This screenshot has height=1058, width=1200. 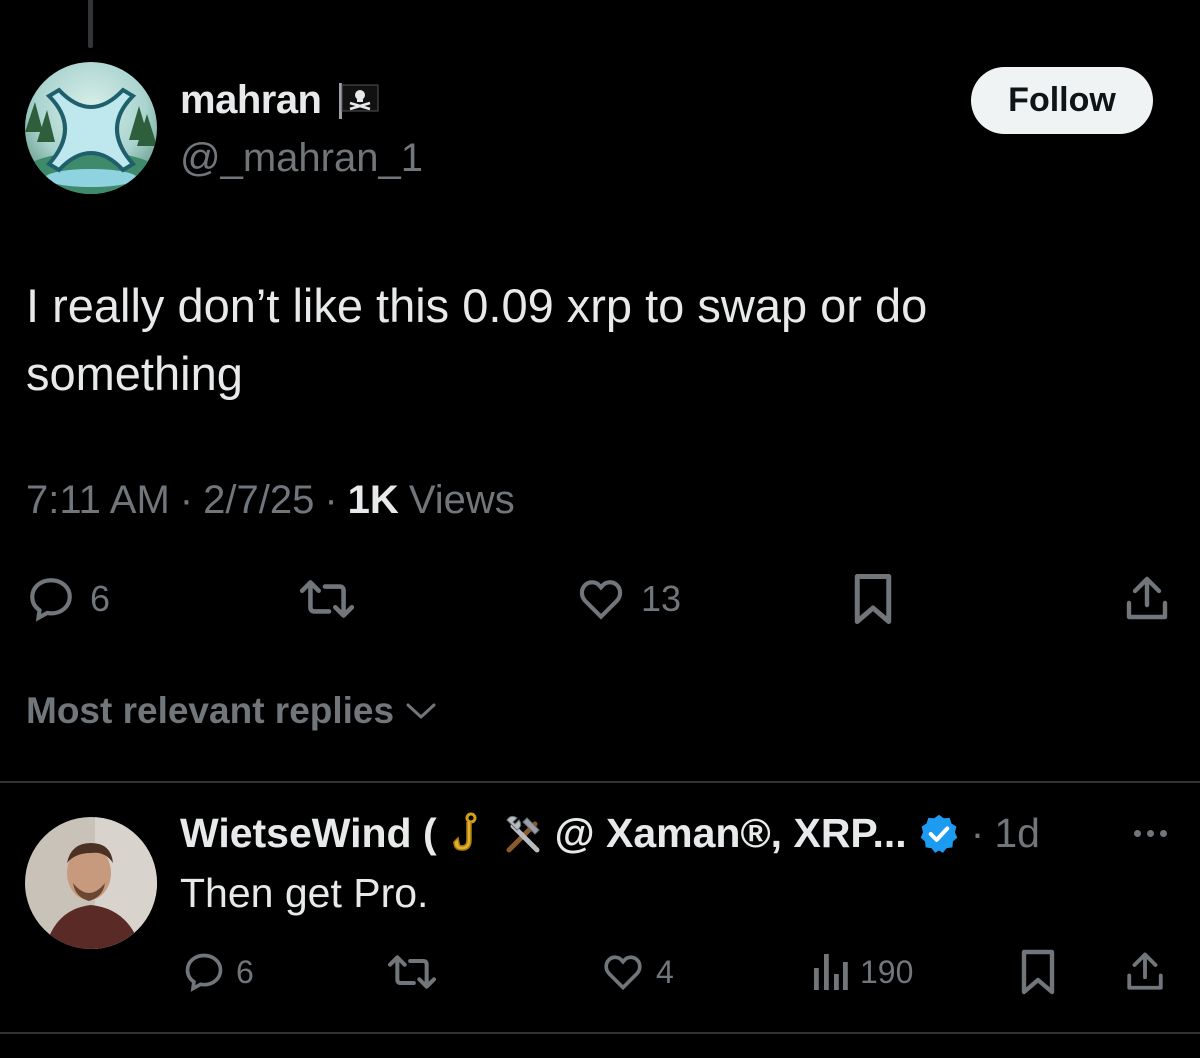 I want to click on reply-share-button, so click(x=1145, y=972).